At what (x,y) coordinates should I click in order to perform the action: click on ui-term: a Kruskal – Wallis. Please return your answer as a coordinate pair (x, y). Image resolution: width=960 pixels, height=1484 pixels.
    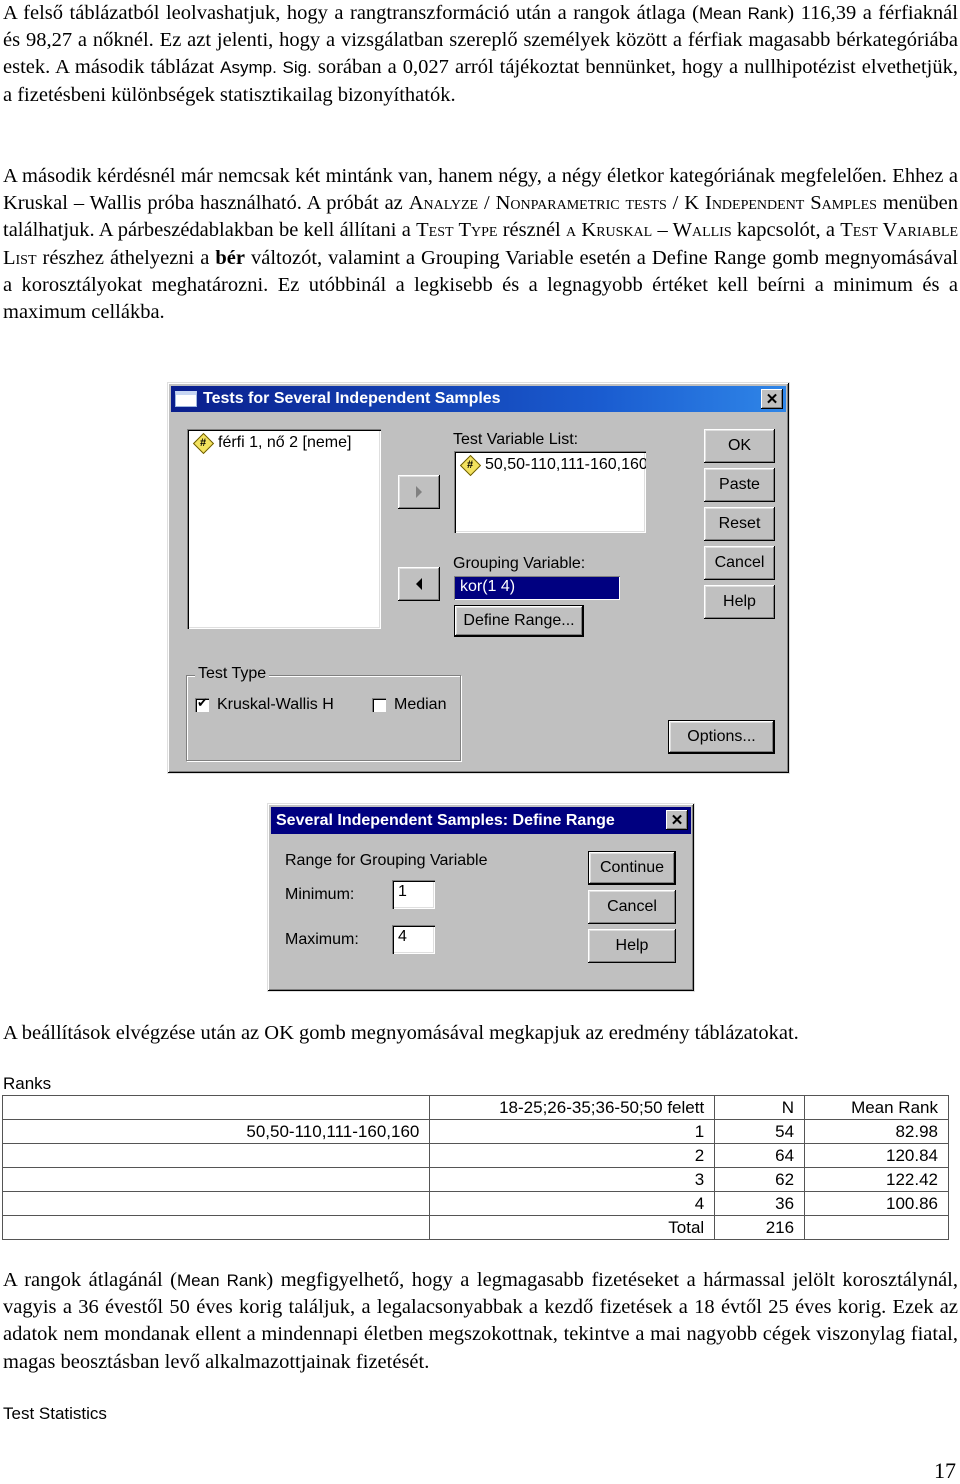
    Looking at the image, I should click on (649, 230).